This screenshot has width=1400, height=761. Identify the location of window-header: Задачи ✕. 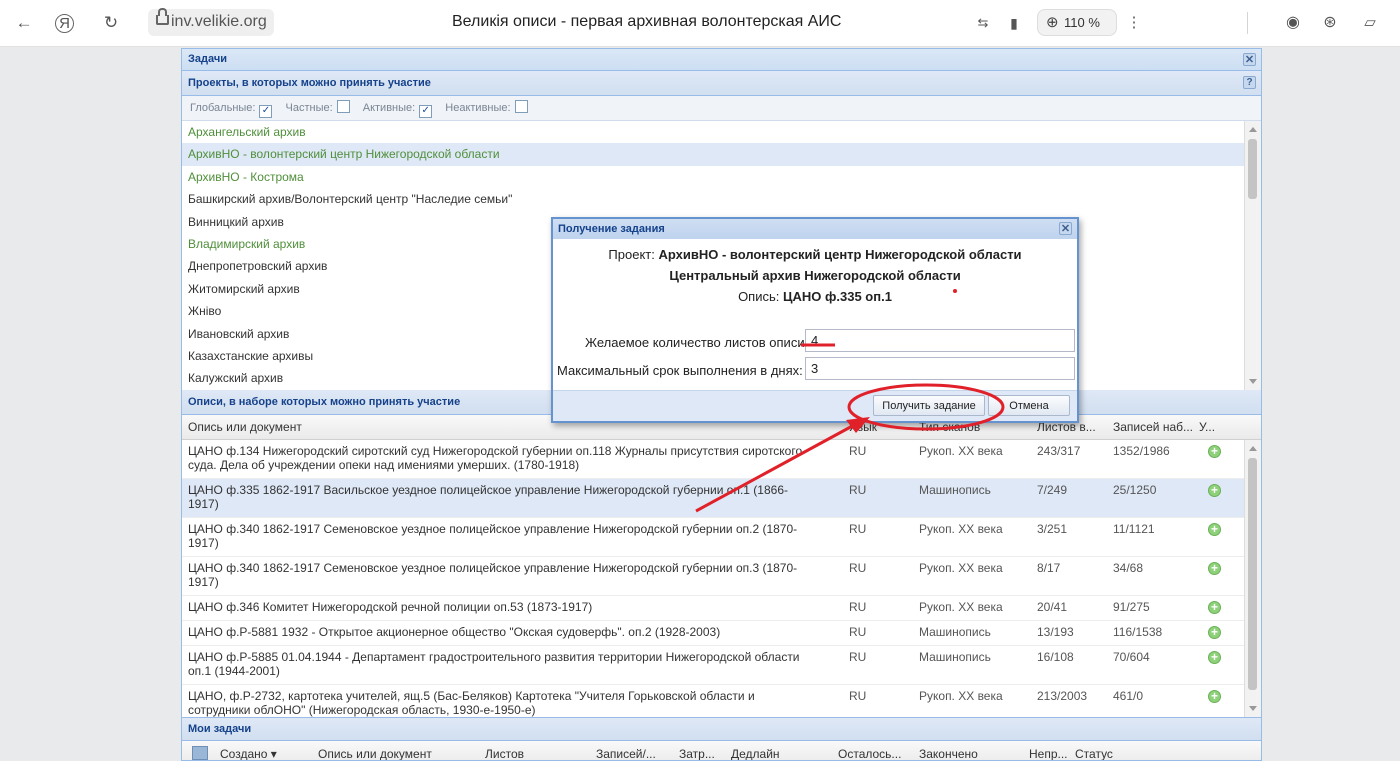
(721, 60).